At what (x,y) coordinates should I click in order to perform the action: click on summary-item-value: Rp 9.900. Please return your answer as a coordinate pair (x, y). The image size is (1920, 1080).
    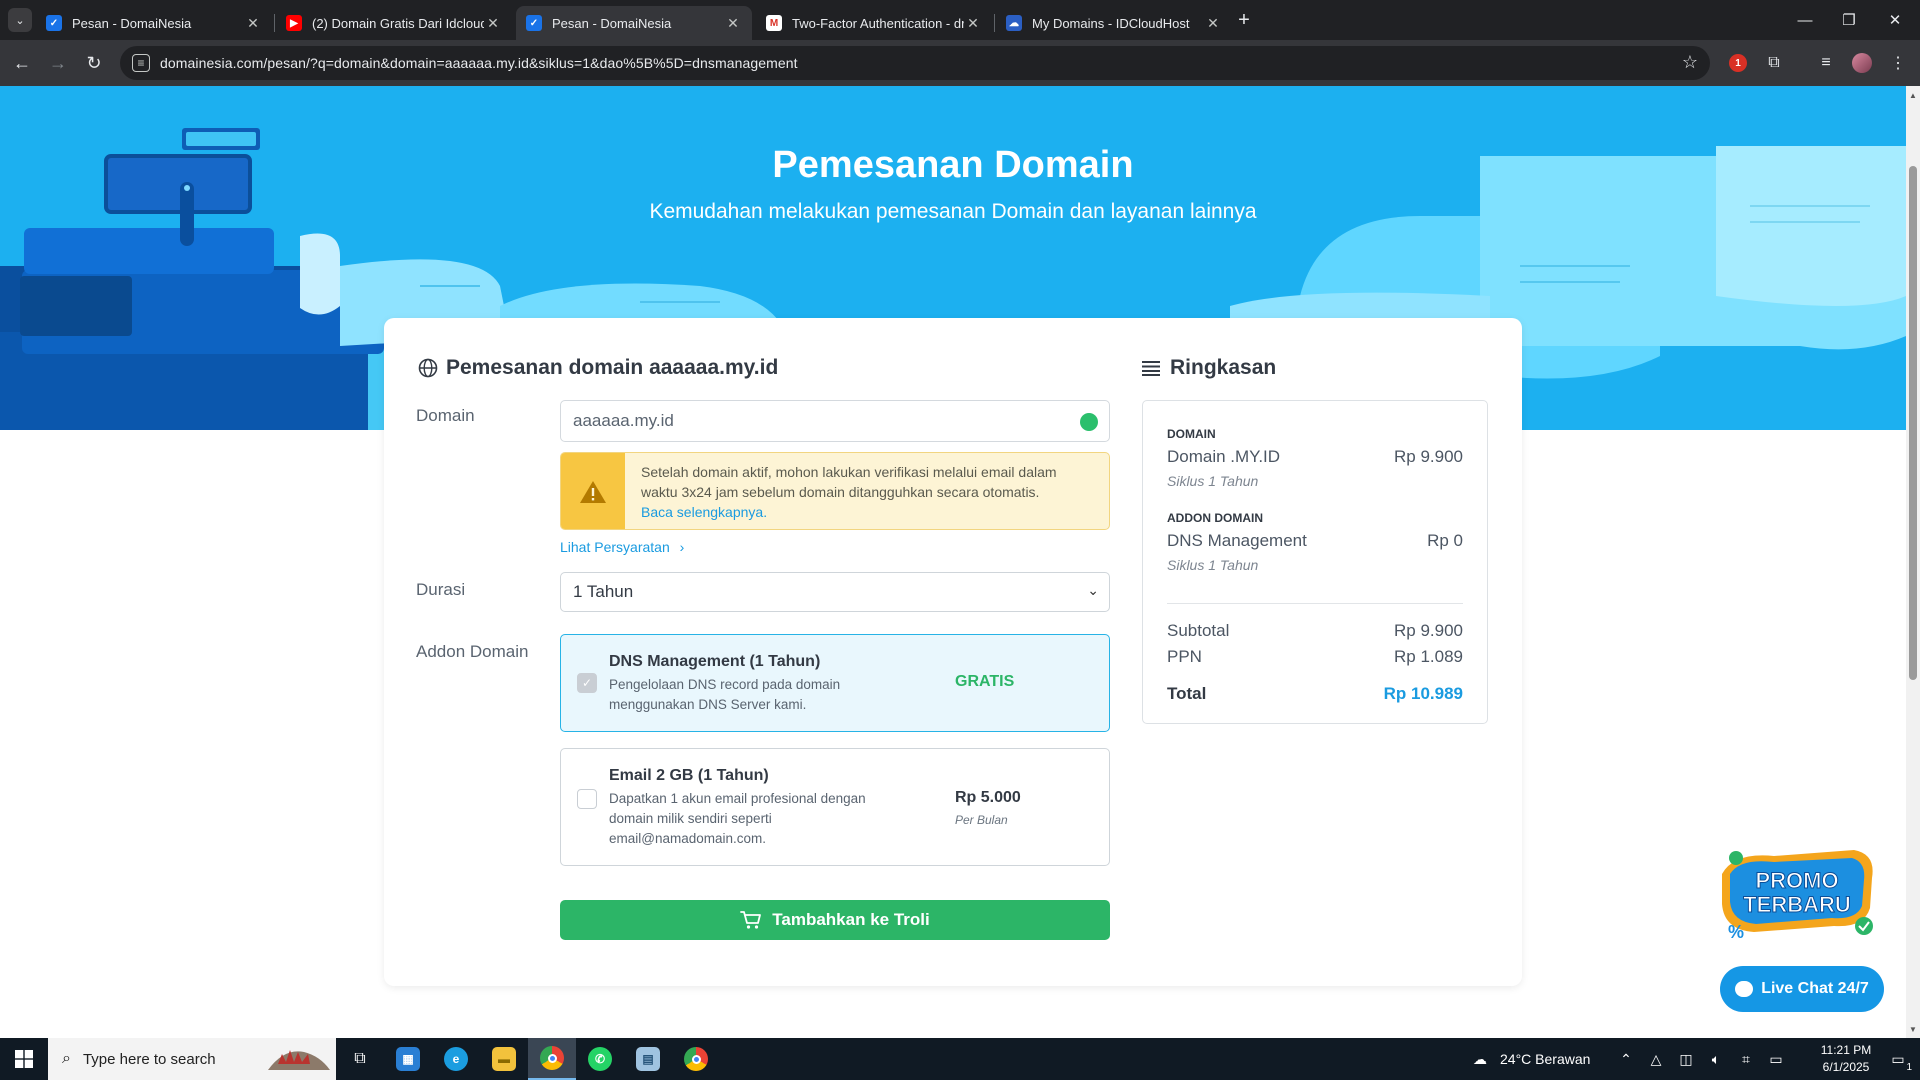
    Looking at the image, I should click on (1428, 456).